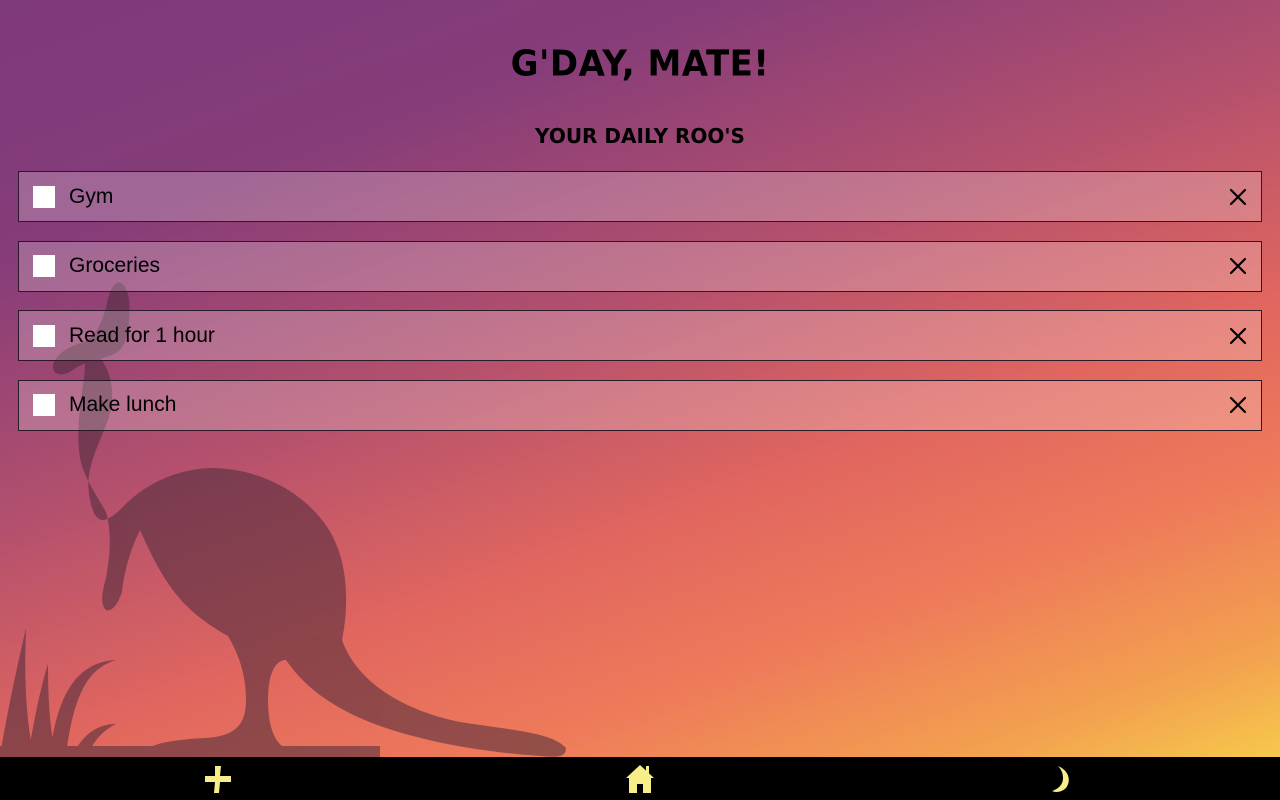 This screenshot has height=800, width=1280. I want to click on plus-icon, so click(218, 779).